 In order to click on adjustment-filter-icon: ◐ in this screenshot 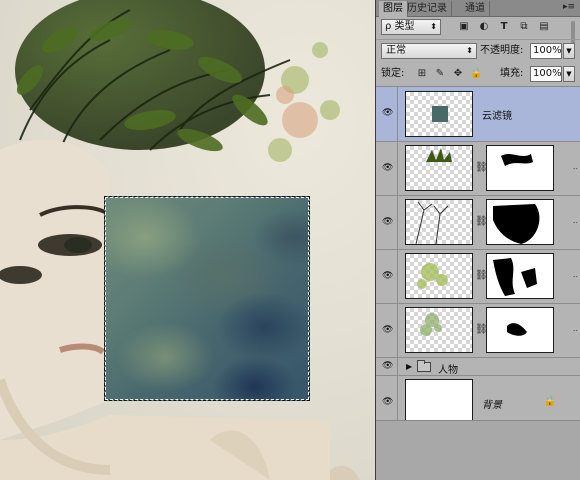, I will do `click(484, 27)`.